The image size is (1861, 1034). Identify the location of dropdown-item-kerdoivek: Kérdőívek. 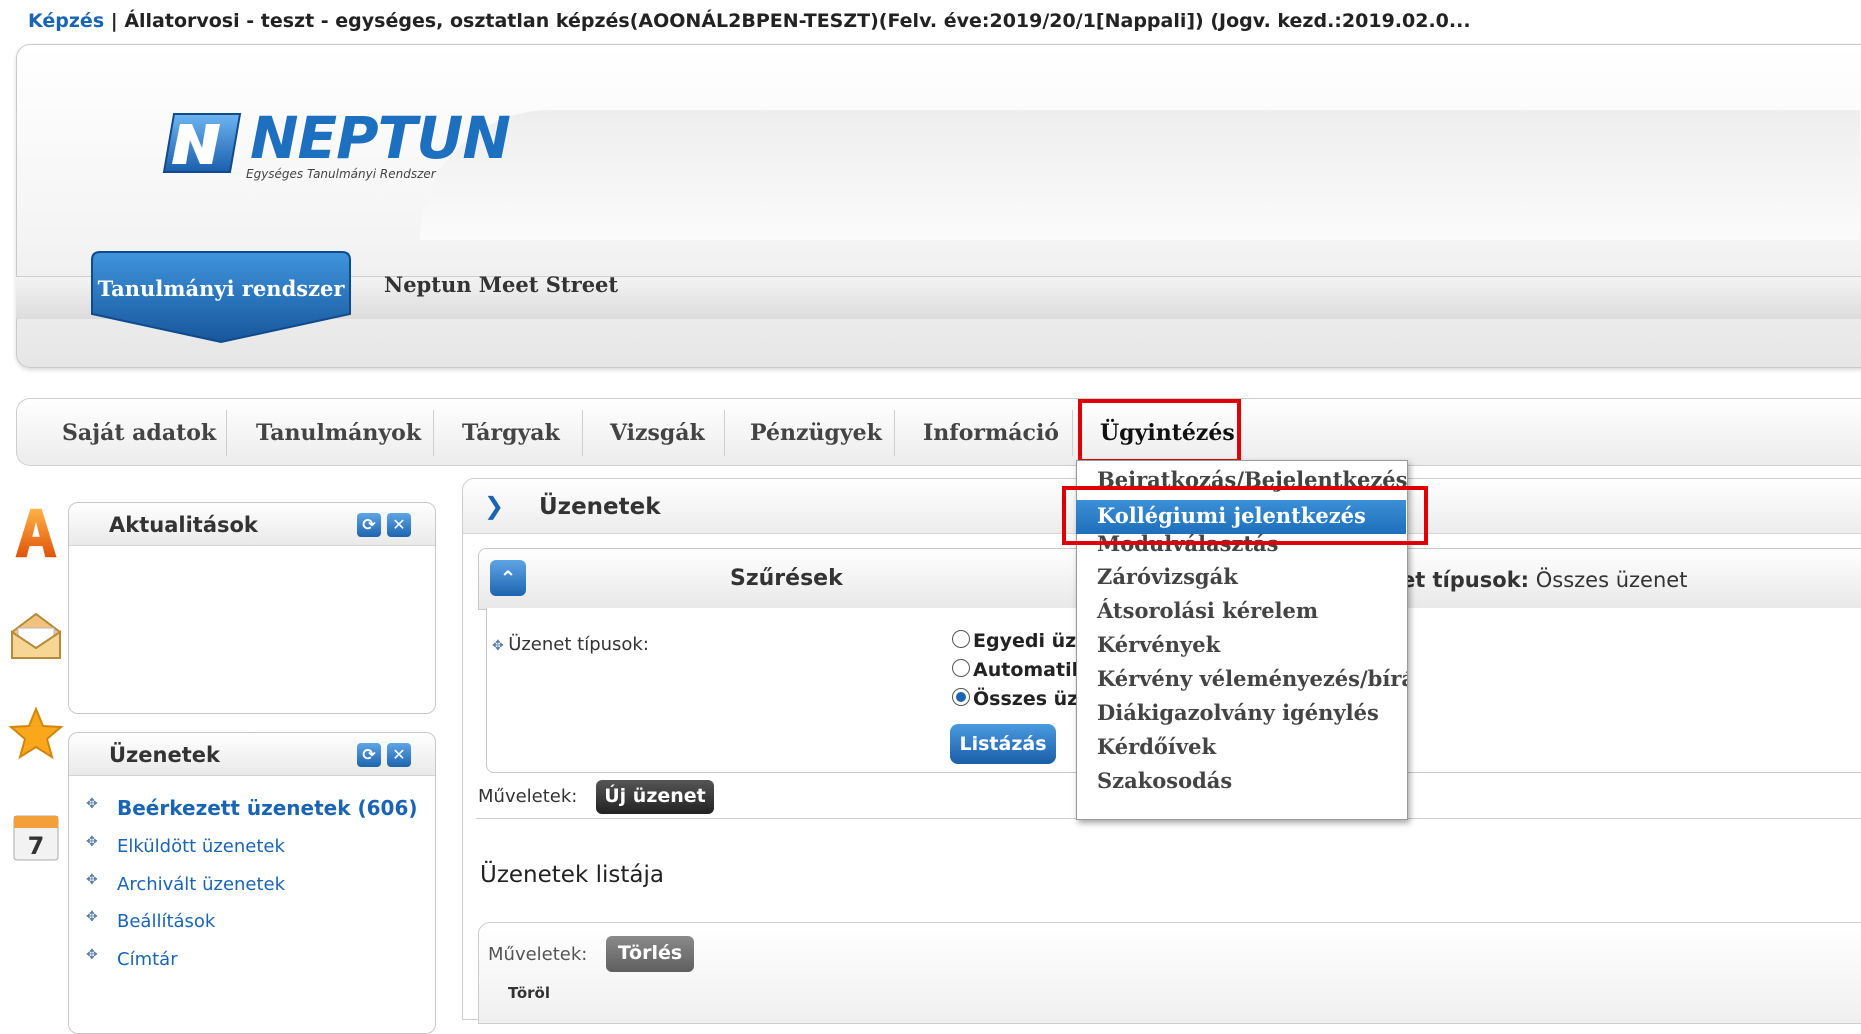
(1156, 746).